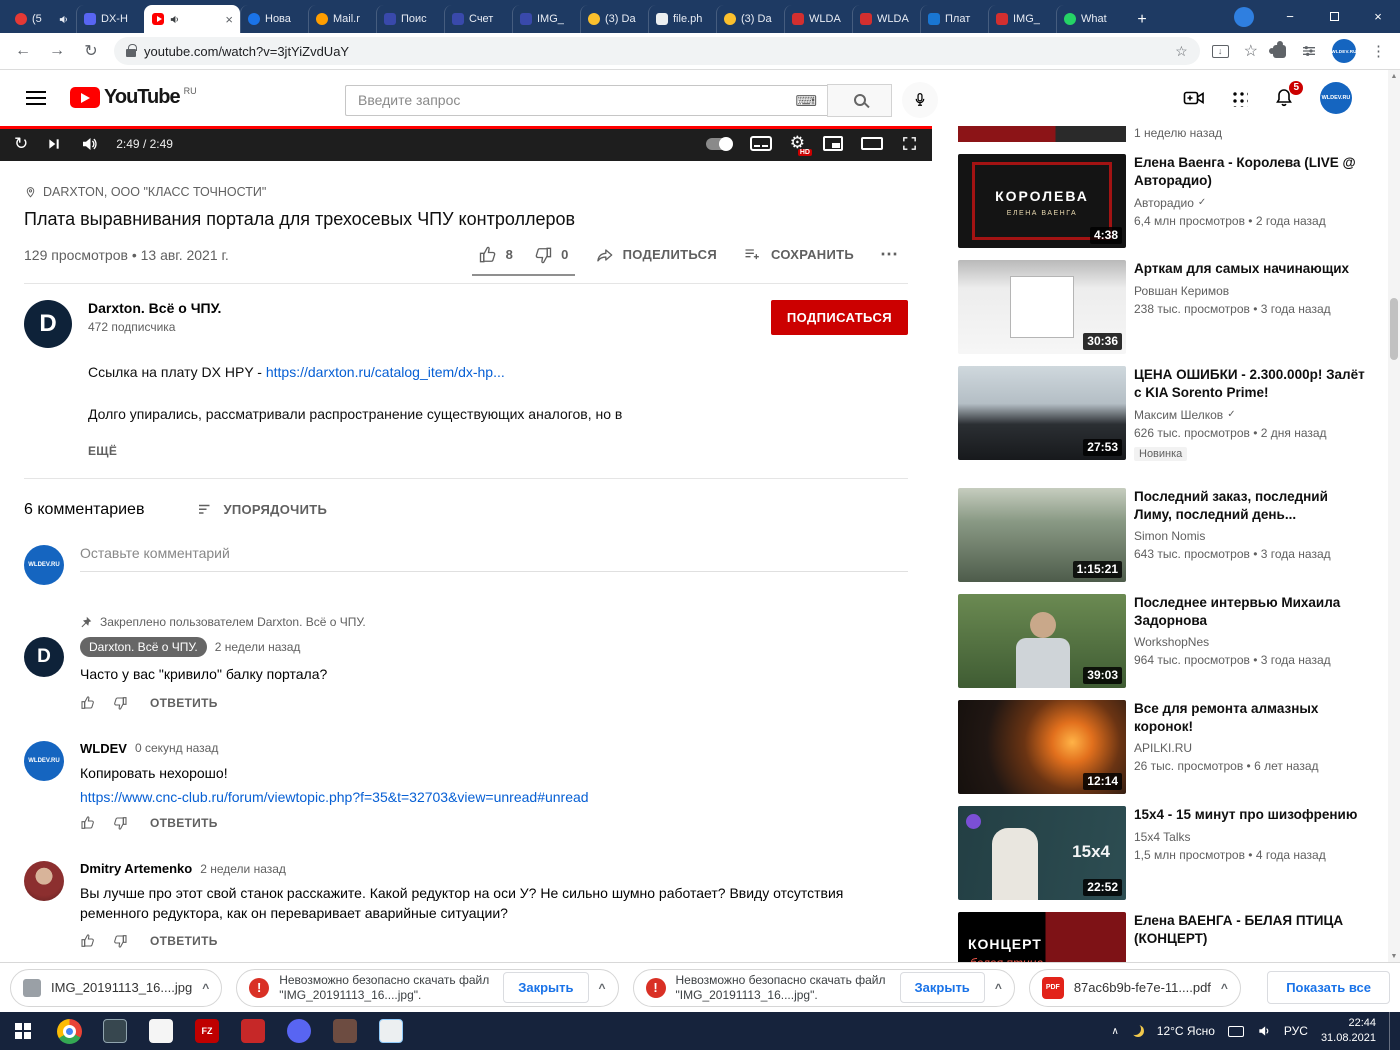 Image resolution: width=1400 pixels, height=1050 pixels. Describe the element at coordinates (466, 127) in the screenshot. I see `player-progress-bar` at that location.